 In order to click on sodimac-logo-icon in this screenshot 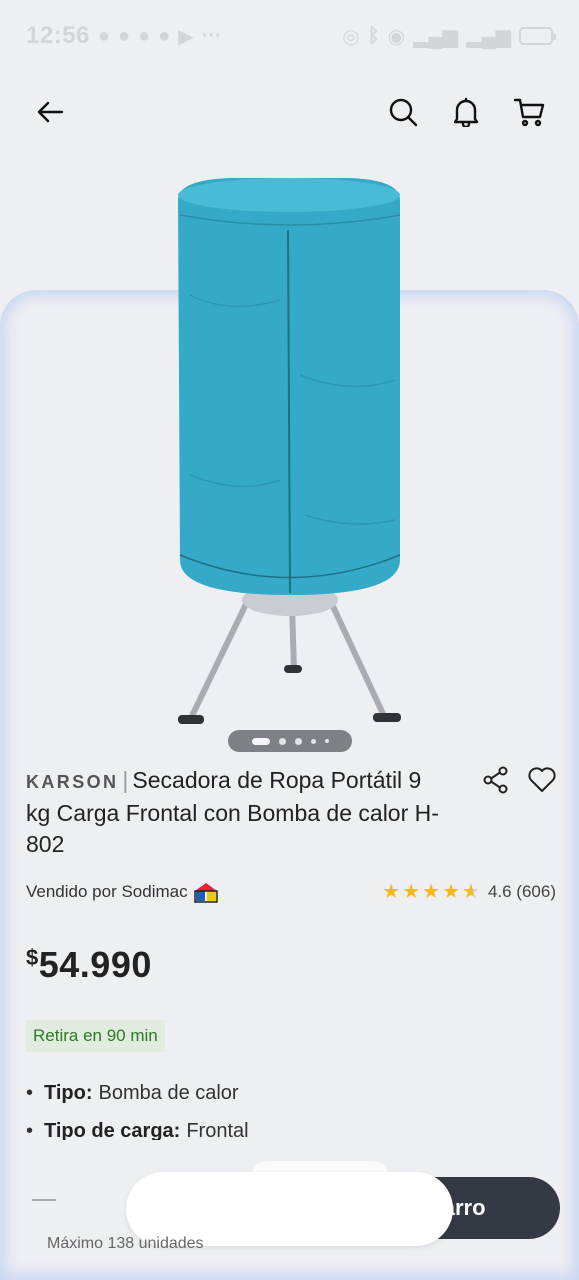, I will do `click(205, 893)`.